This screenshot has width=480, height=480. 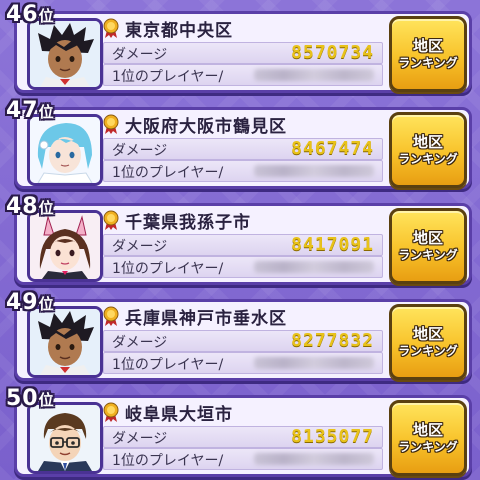 What do you see at coordinates (206, 126) in the screenshot?
I see `region-name: 大阪府大阪市鶴見区` at bounding box center [206, 126].